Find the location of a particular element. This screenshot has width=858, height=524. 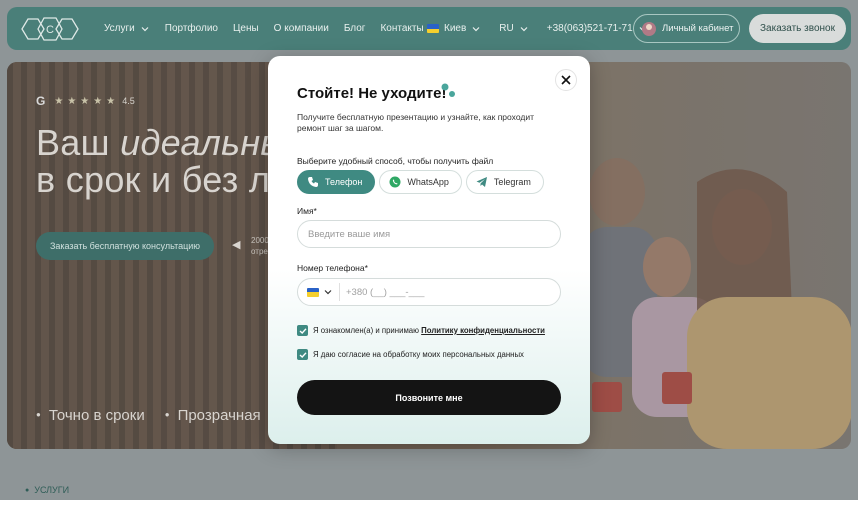

rating-value: 4.5 is located at coordinates (128, 101).